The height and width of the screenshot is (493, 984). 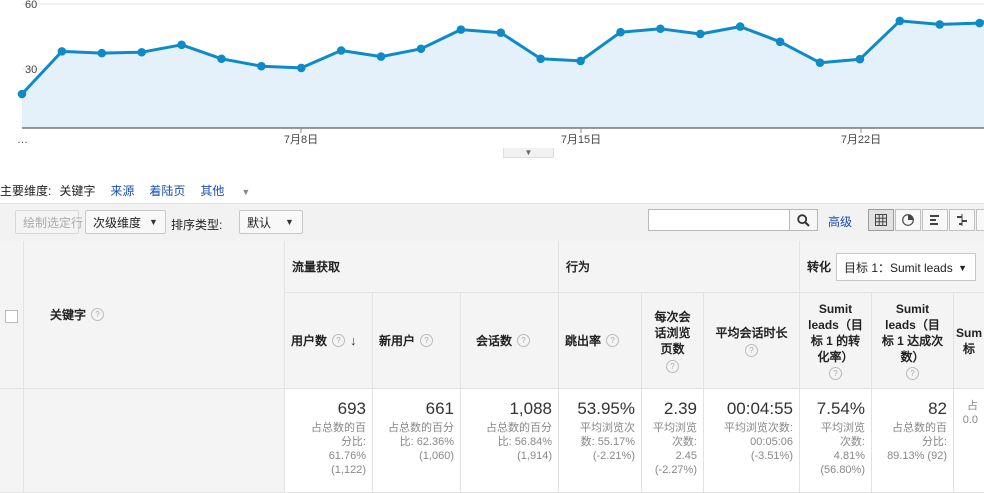 What do you see at coordinates (417, 341) in the screenshot?
I see `col-new-users: 新用户?` at bounding box center [417, 341].